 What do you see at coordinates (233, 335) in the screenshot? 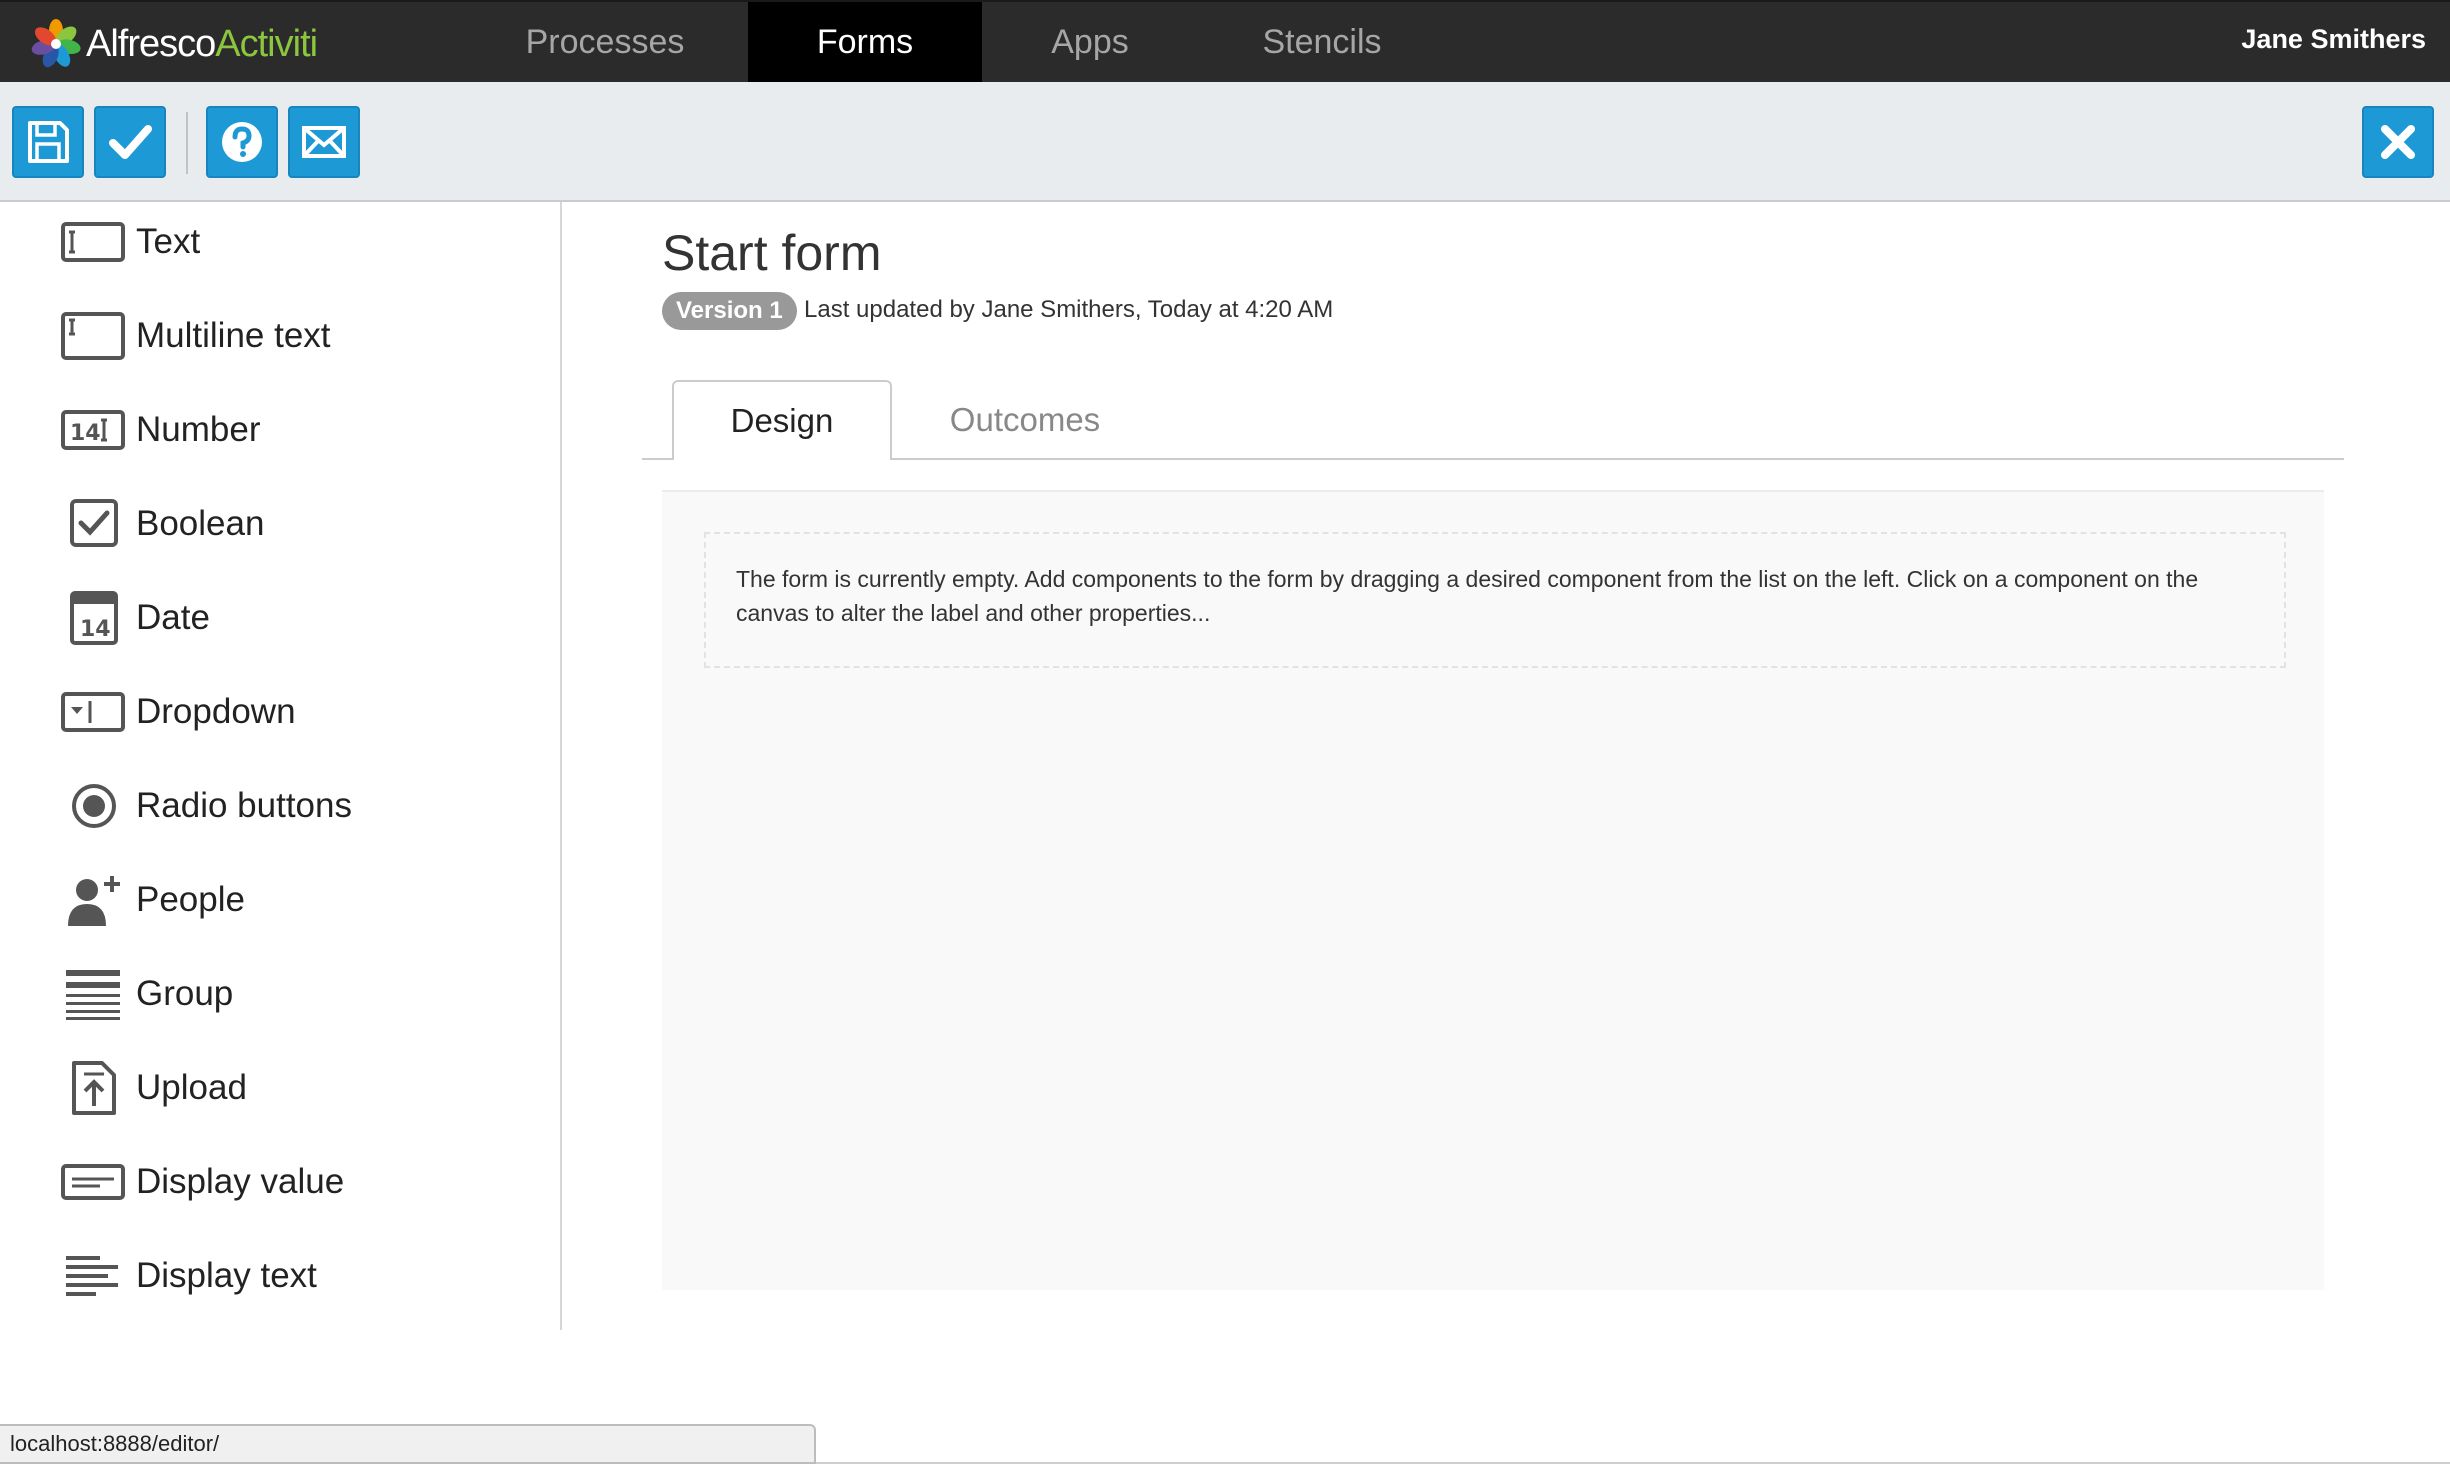
I see `palette-label: Multiline text` at bounding box center [233, 335].